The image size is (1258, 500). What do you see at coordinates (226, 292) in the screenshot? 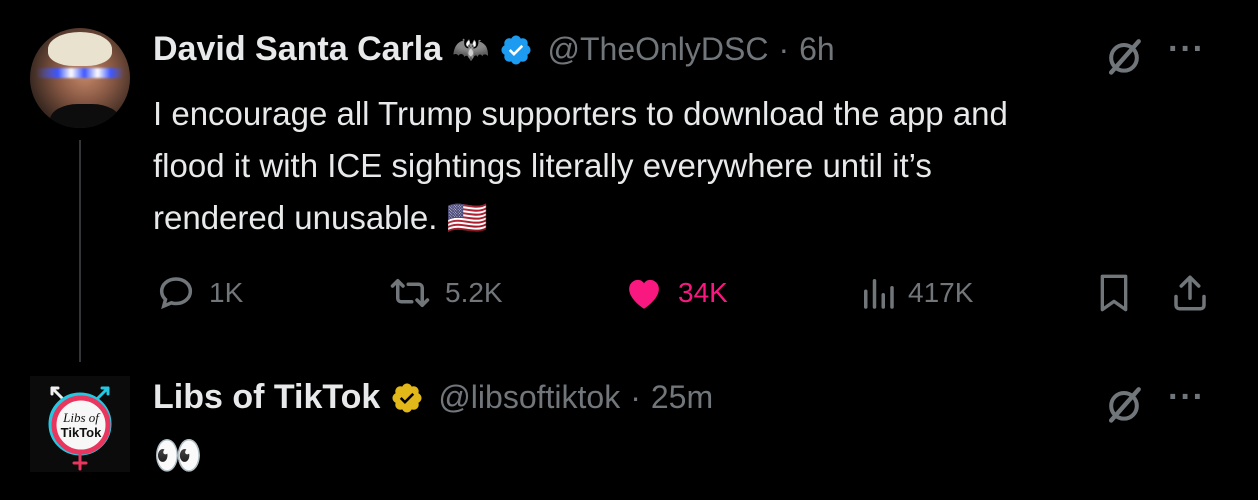
I see `reply-count: 1K` at bounding box center [226, 292].